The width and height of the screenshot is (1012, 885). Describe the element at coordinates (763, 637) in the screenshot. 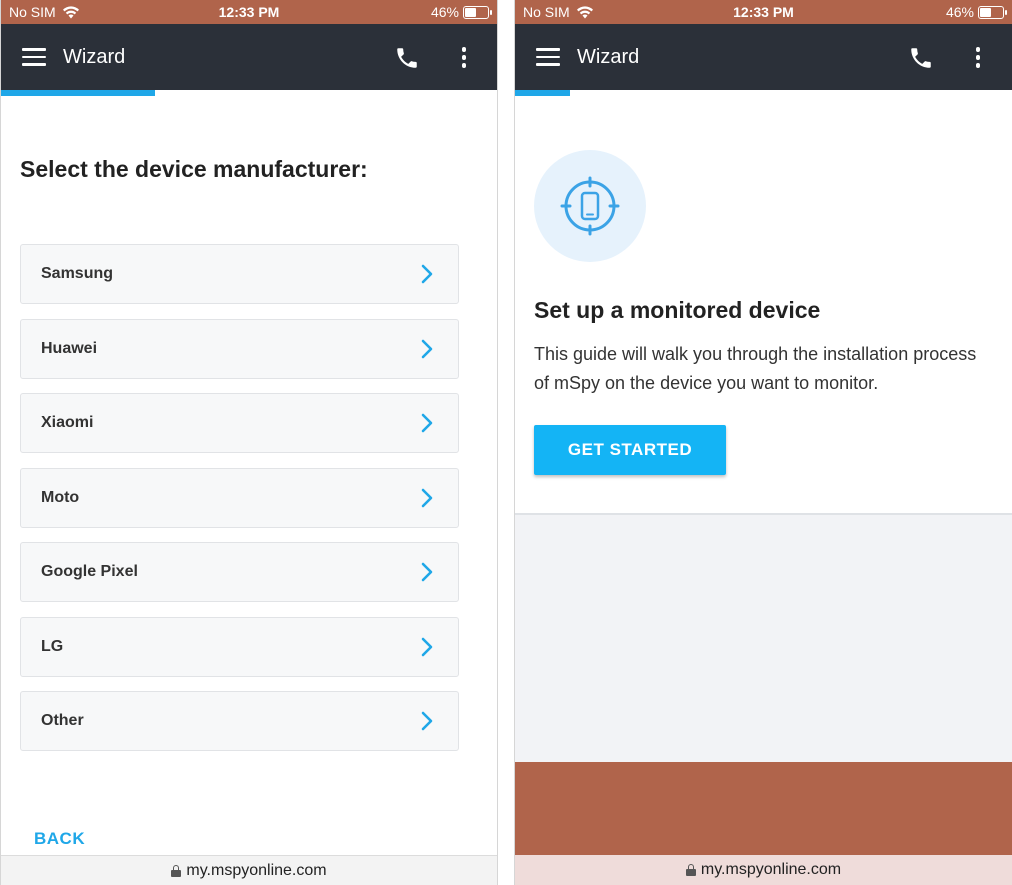

I see `empty-background` at that location.